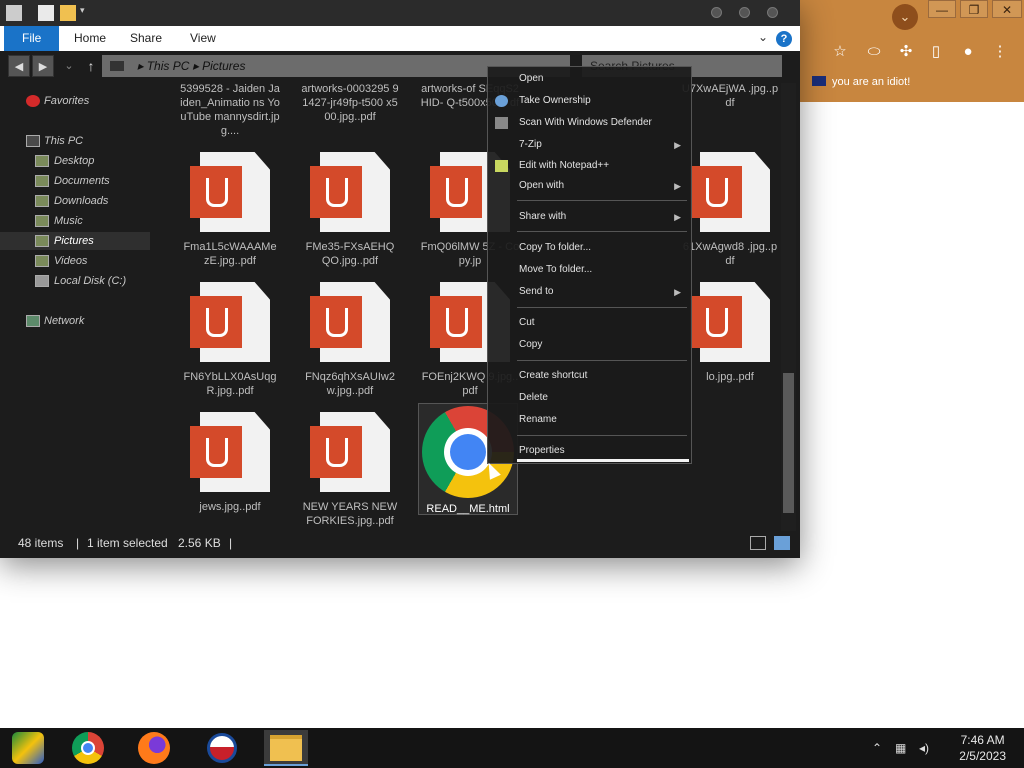 The height and width of the screenshot is (768, 1024). Describe the element at coordinates (75, 141) in the screenshot. I see `sidebar-item-this-pc: This PC` at that location.